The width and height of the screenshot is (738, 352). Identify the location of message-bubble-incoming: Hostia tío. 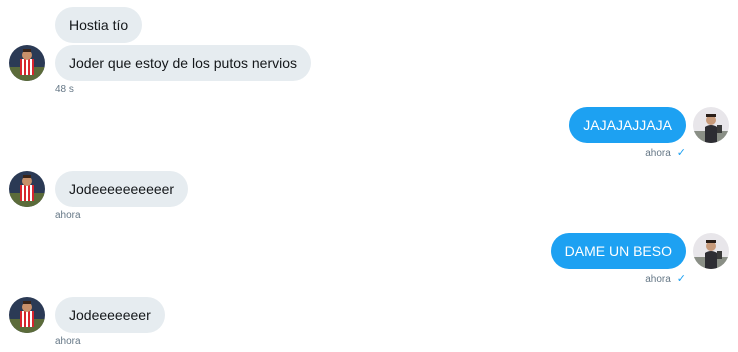
(99, 25).